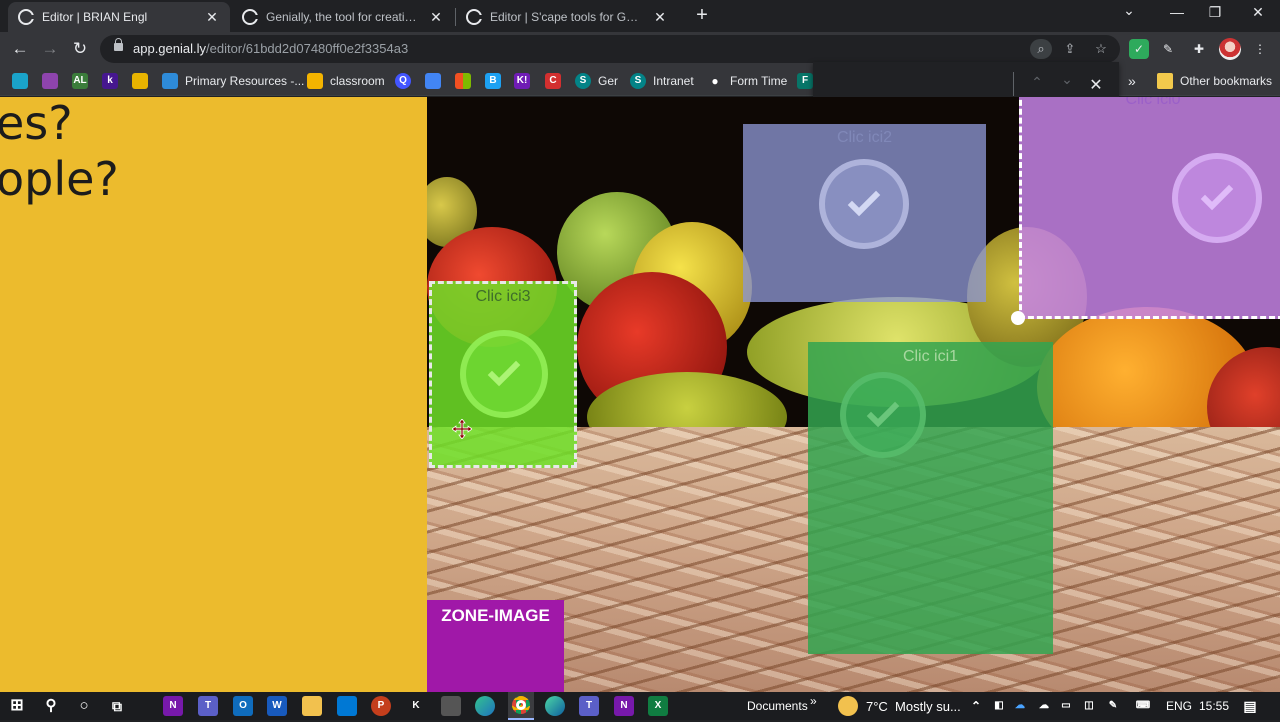 Image resolution: width=1280 pixels, height=722 pixels. I want to click on edge-dev-icon, so click(555, 706).